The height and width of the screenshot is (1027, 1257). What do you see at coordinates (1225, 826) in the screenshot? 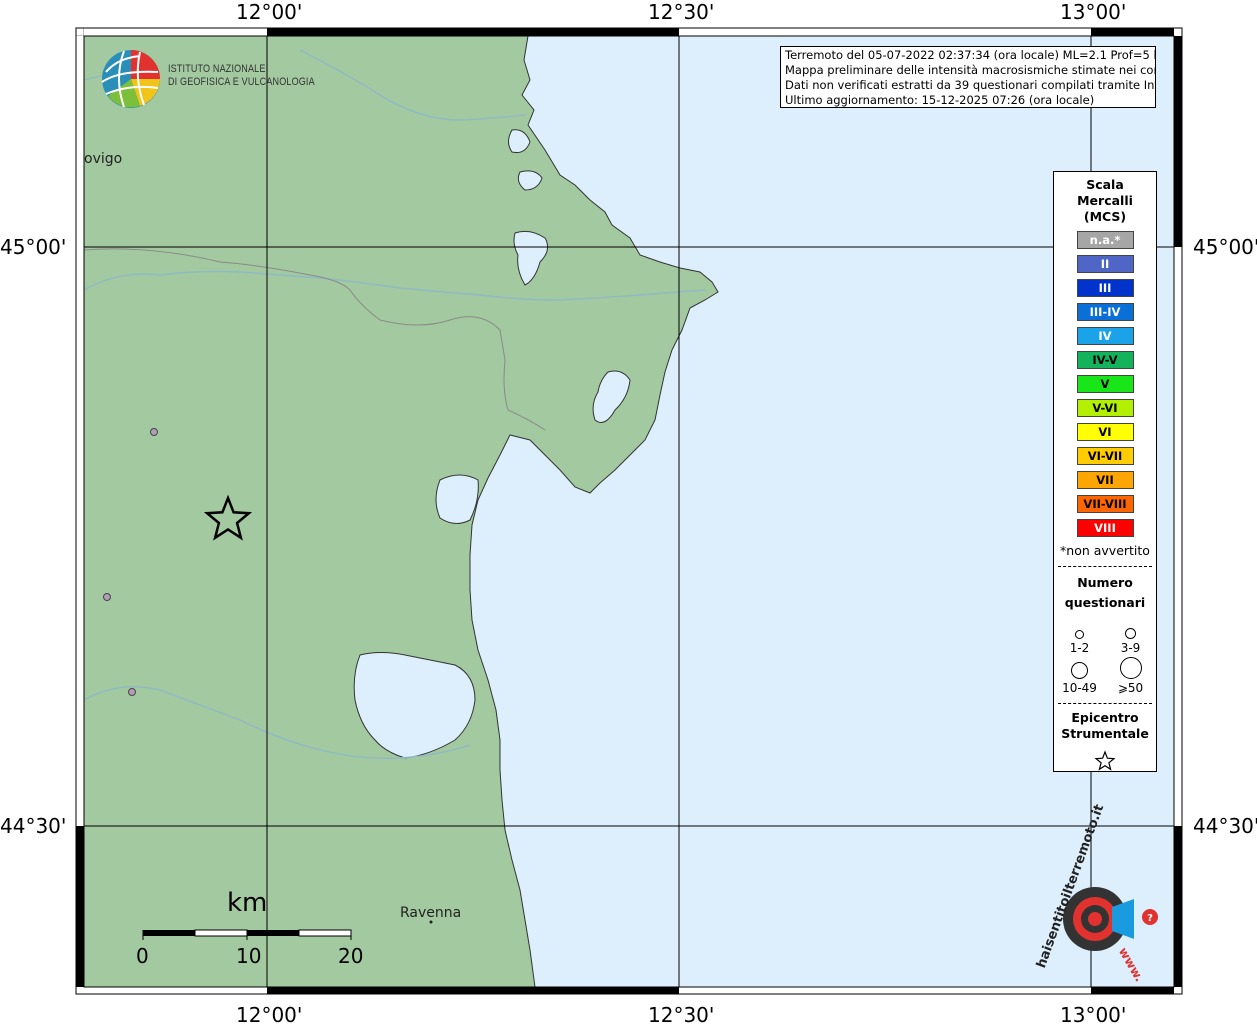
I see `right-tick-label: 44°30'` at bounding box center [1225, 826].